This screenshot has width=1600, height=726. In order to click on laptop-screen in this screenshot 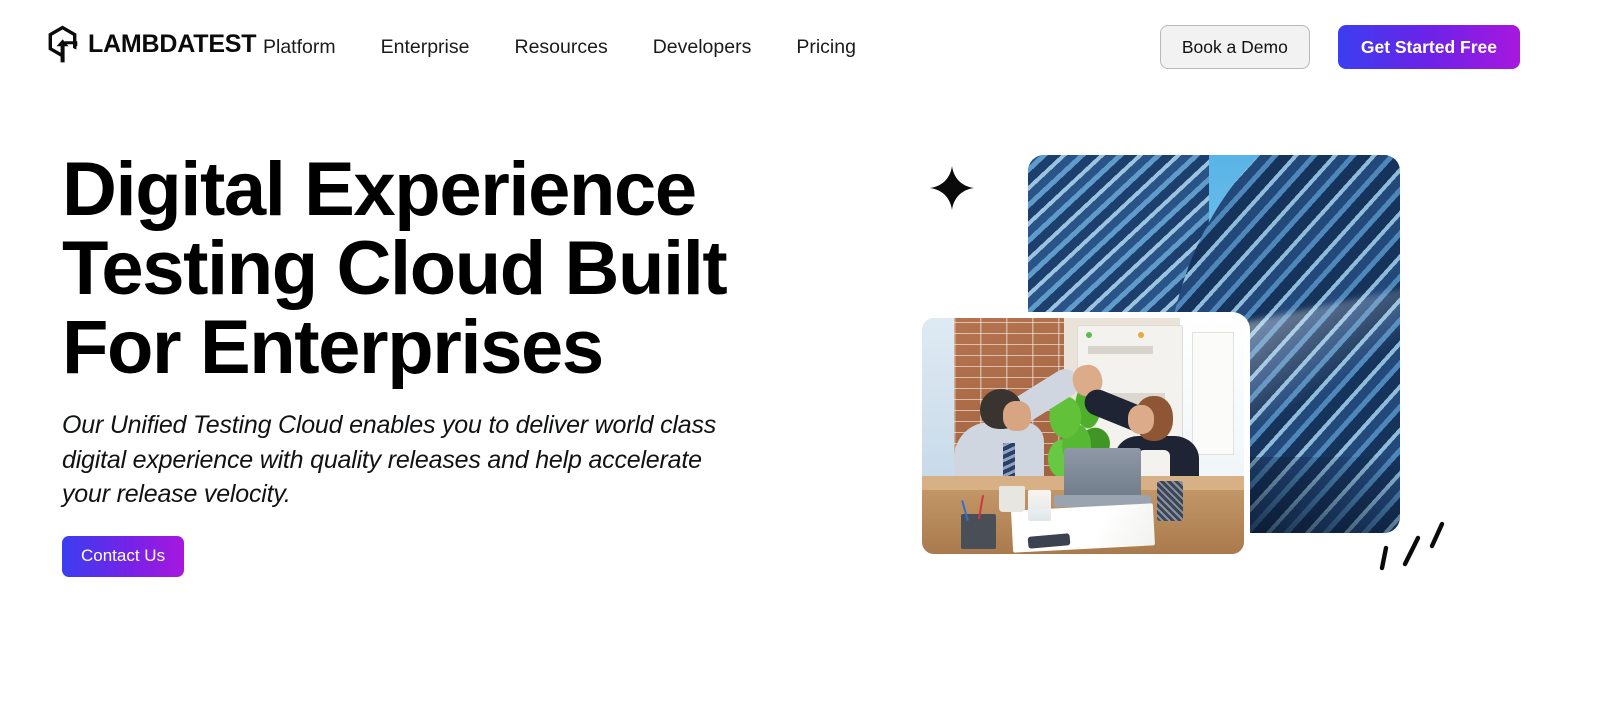, I will do `click(1102, 472)`.